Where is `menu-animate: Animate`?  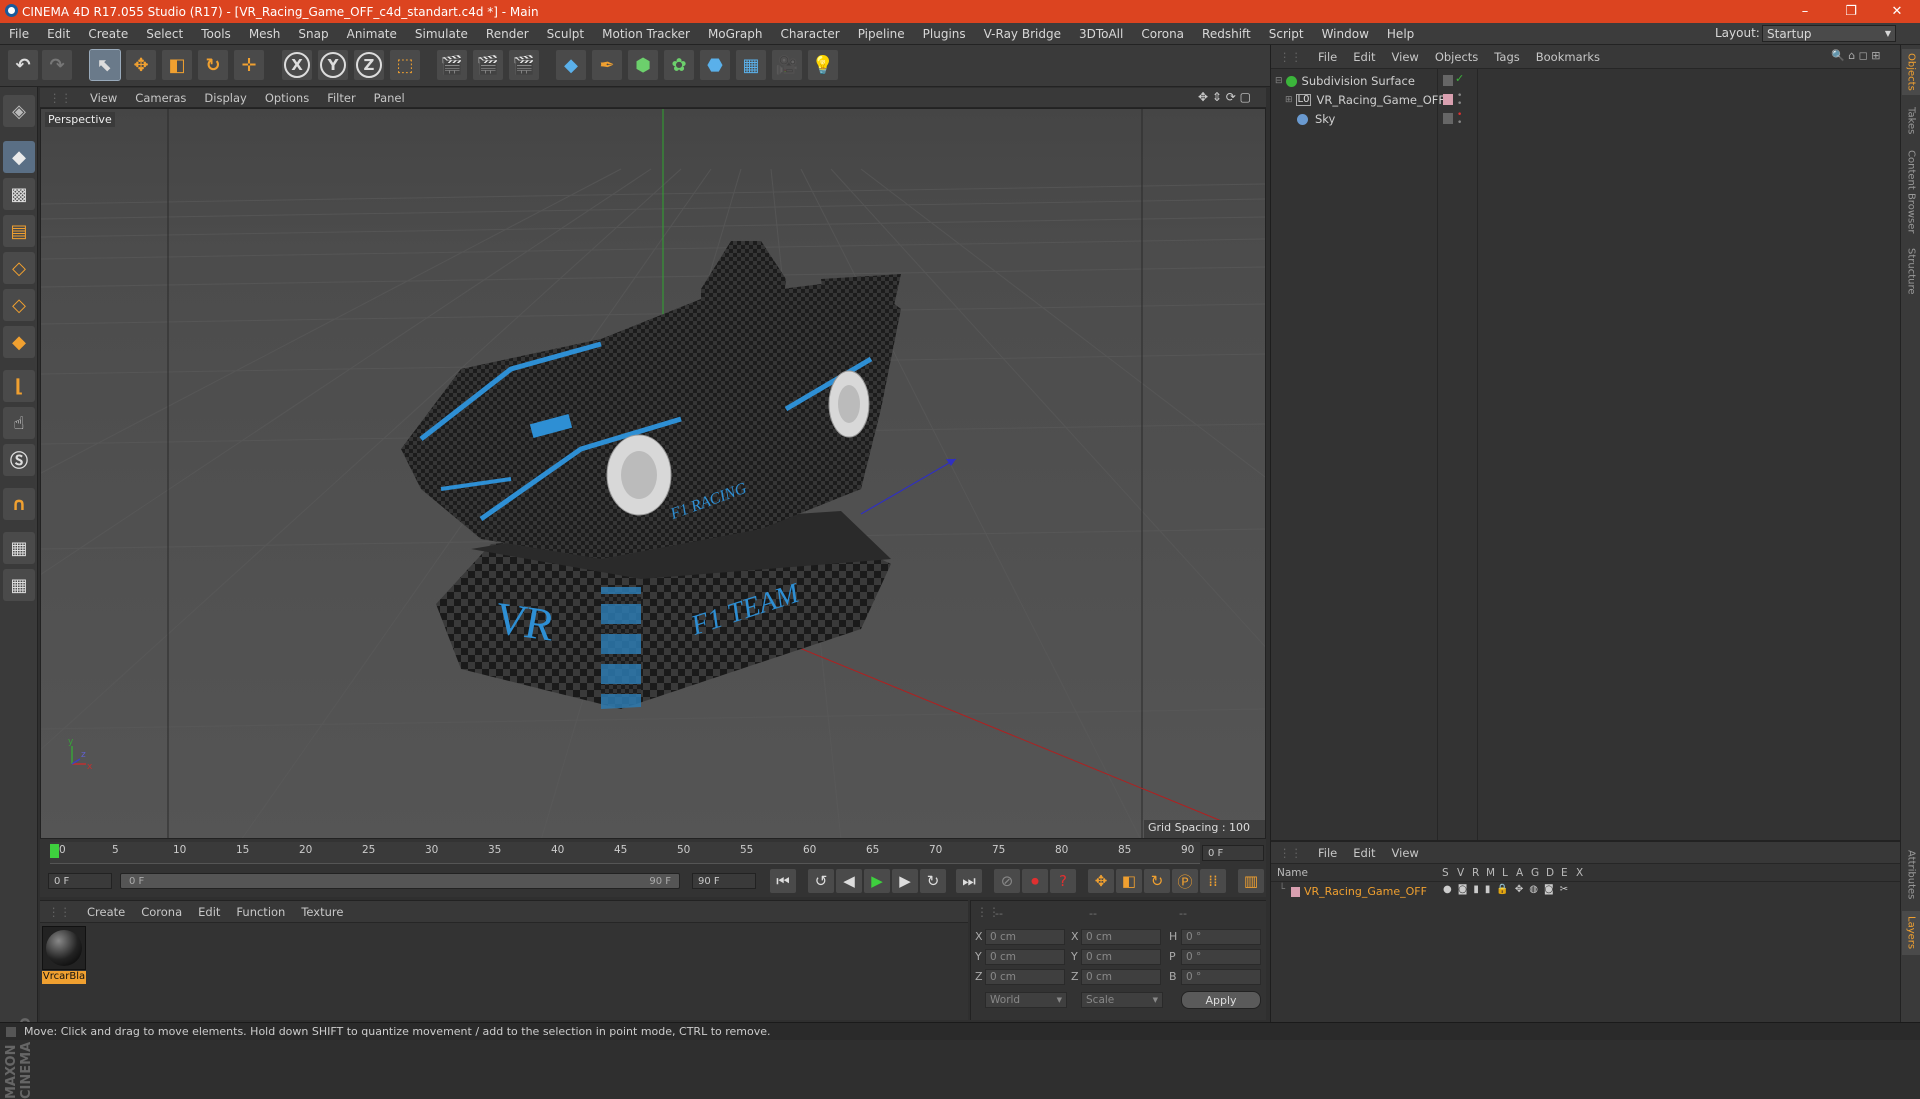 menu-animate: Animate is located at coordinates (372, 34).